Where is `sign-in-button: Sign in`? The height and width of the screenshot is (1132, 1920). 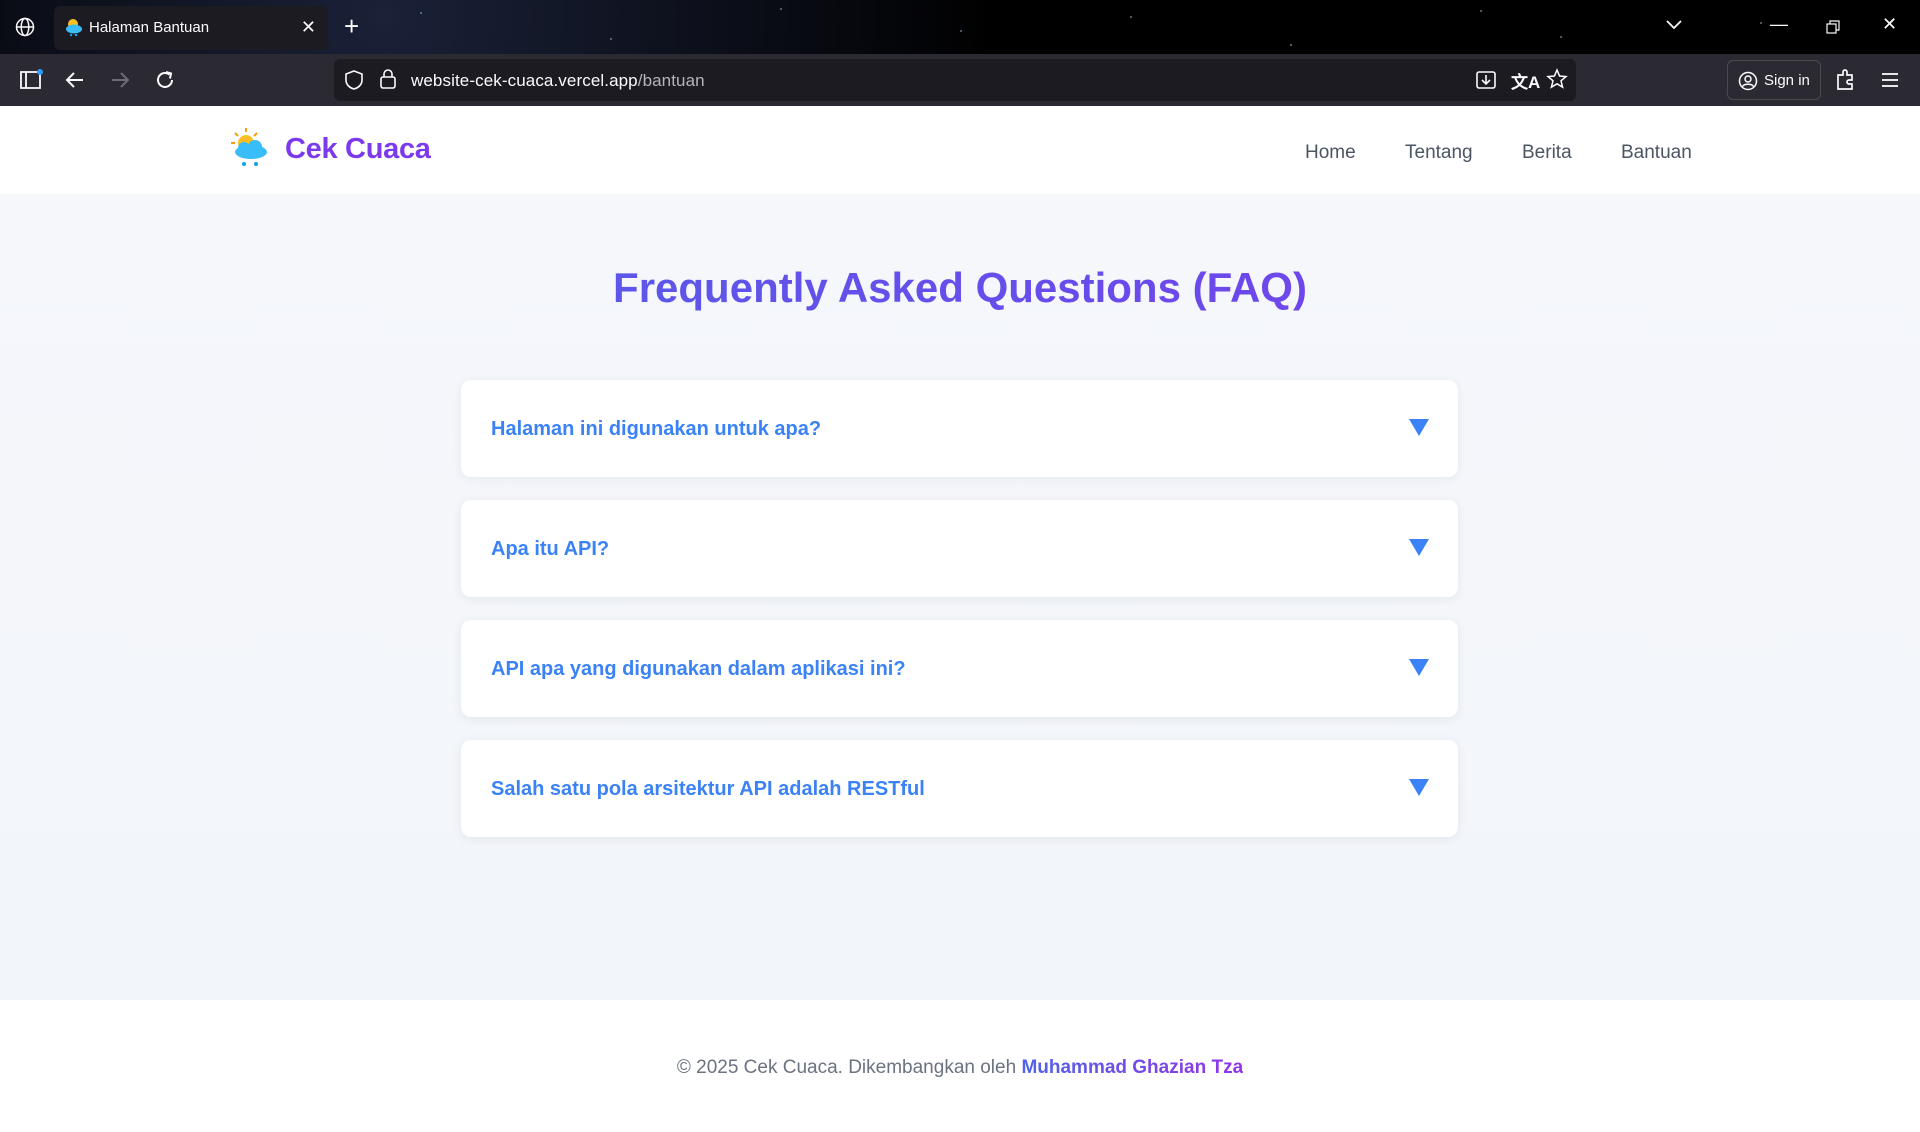 sign-in-button: Sign in is located at coordinates (1774, 80).